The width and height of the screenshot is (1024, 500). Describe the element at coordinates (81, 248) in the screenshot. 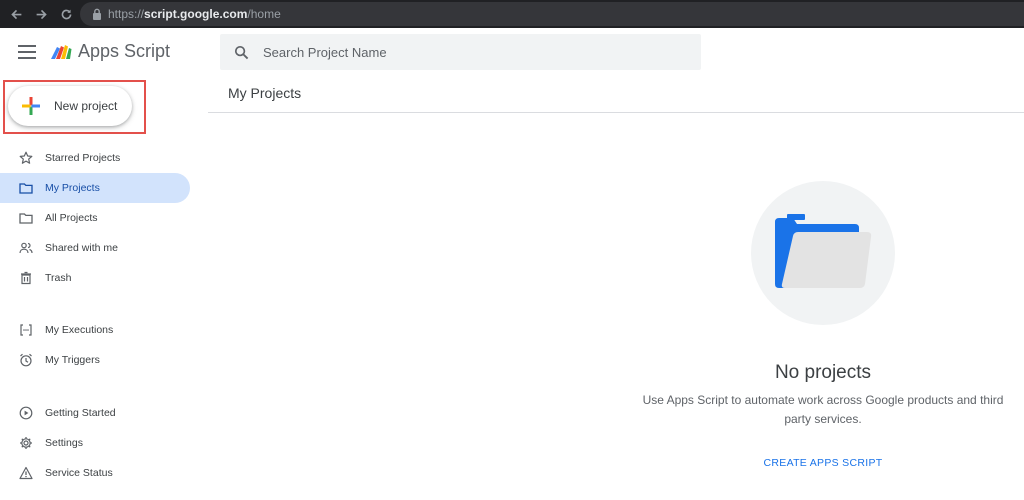

I see `sidebar-item-label: Shared with me` at that location.